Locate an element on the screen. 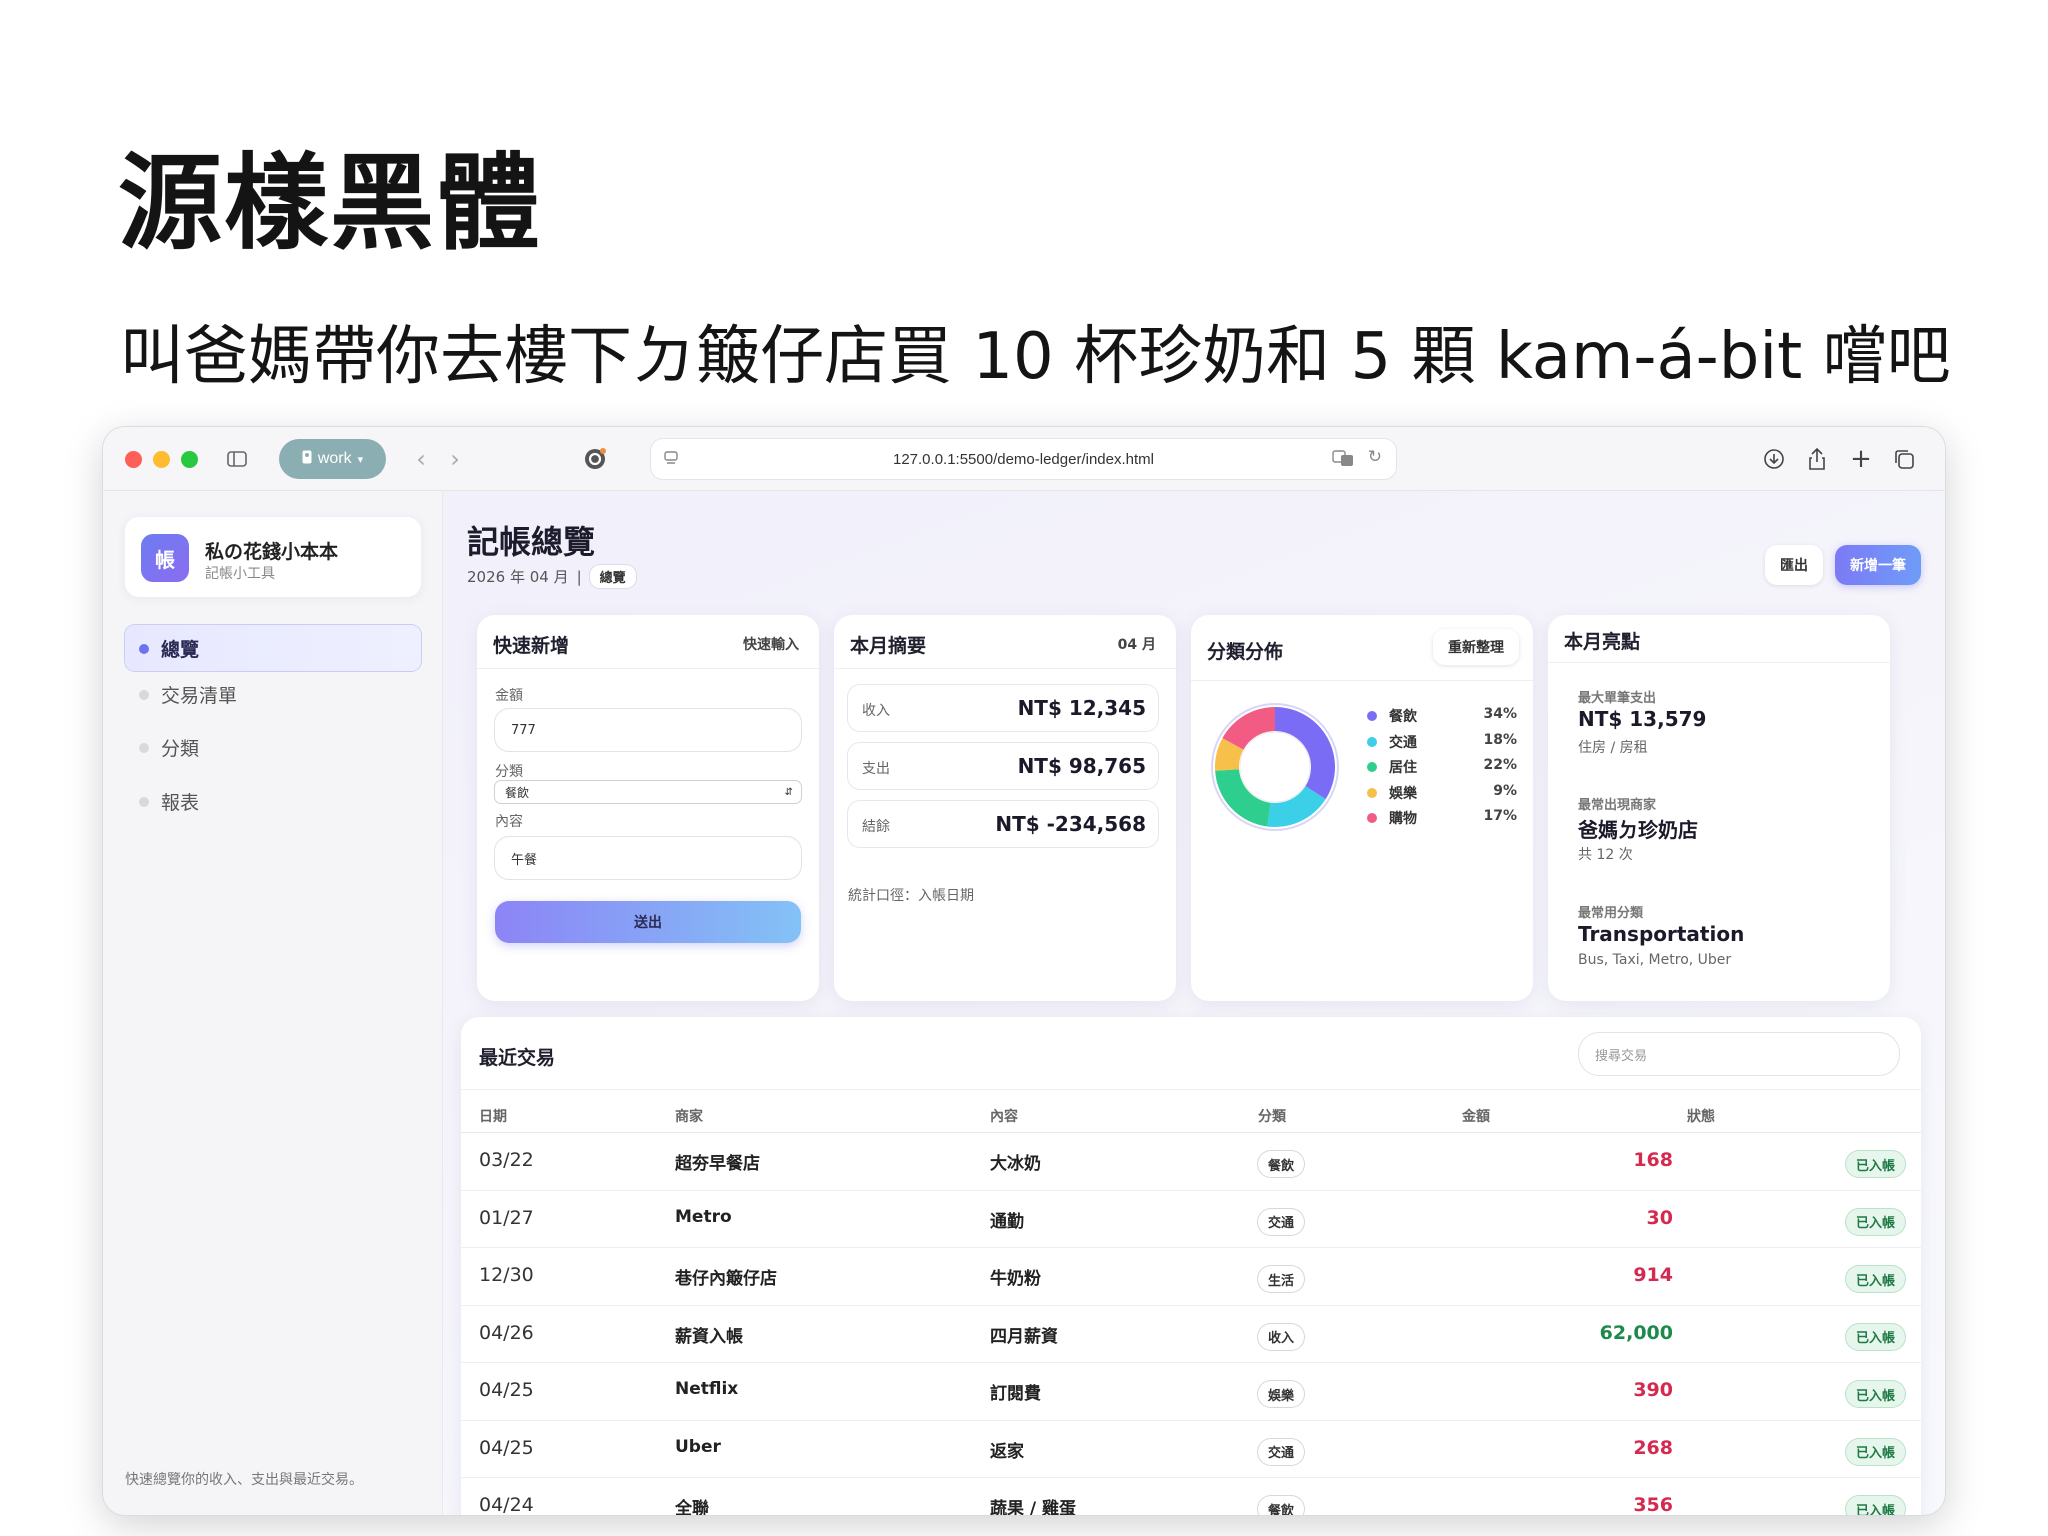 Image resolution: width=2048 pixels, height=1536 pixels. income-row: 收入 NT$ 12,345 is located at coordinates (1003, 708).